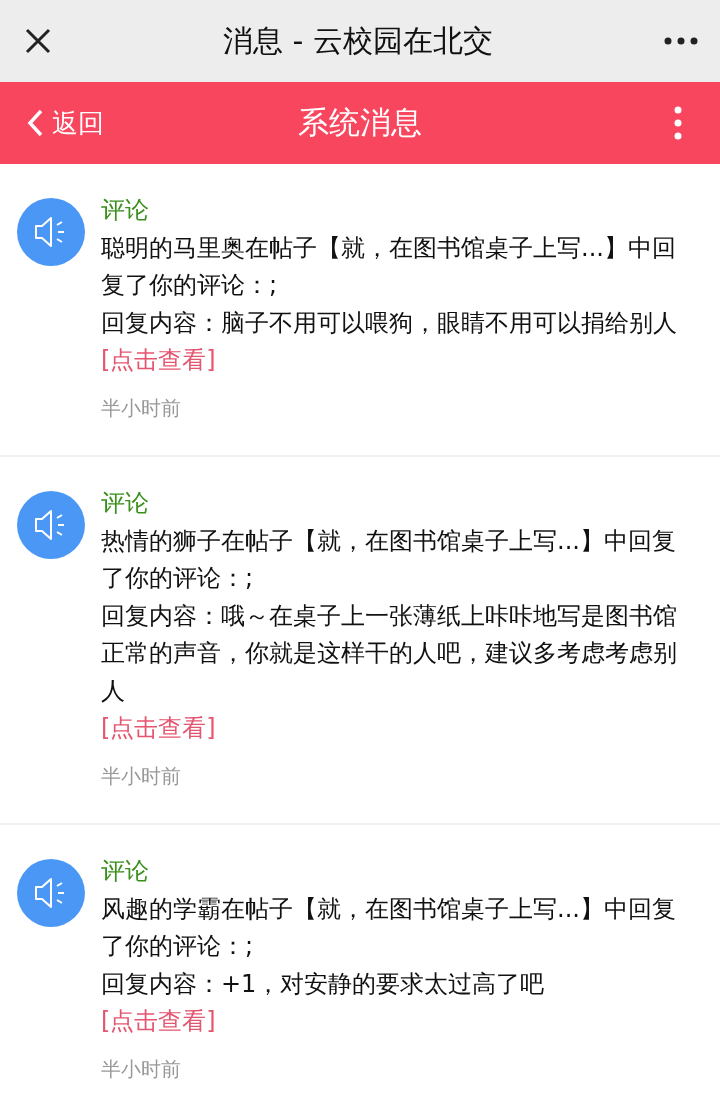  What do you see at coordinates (389, 323) in the screenshot?
I see `reply-text: 回复内容：脑子不用可以喂狗，眼睛不用可以捐给别人` at bounding box center [389, 323].